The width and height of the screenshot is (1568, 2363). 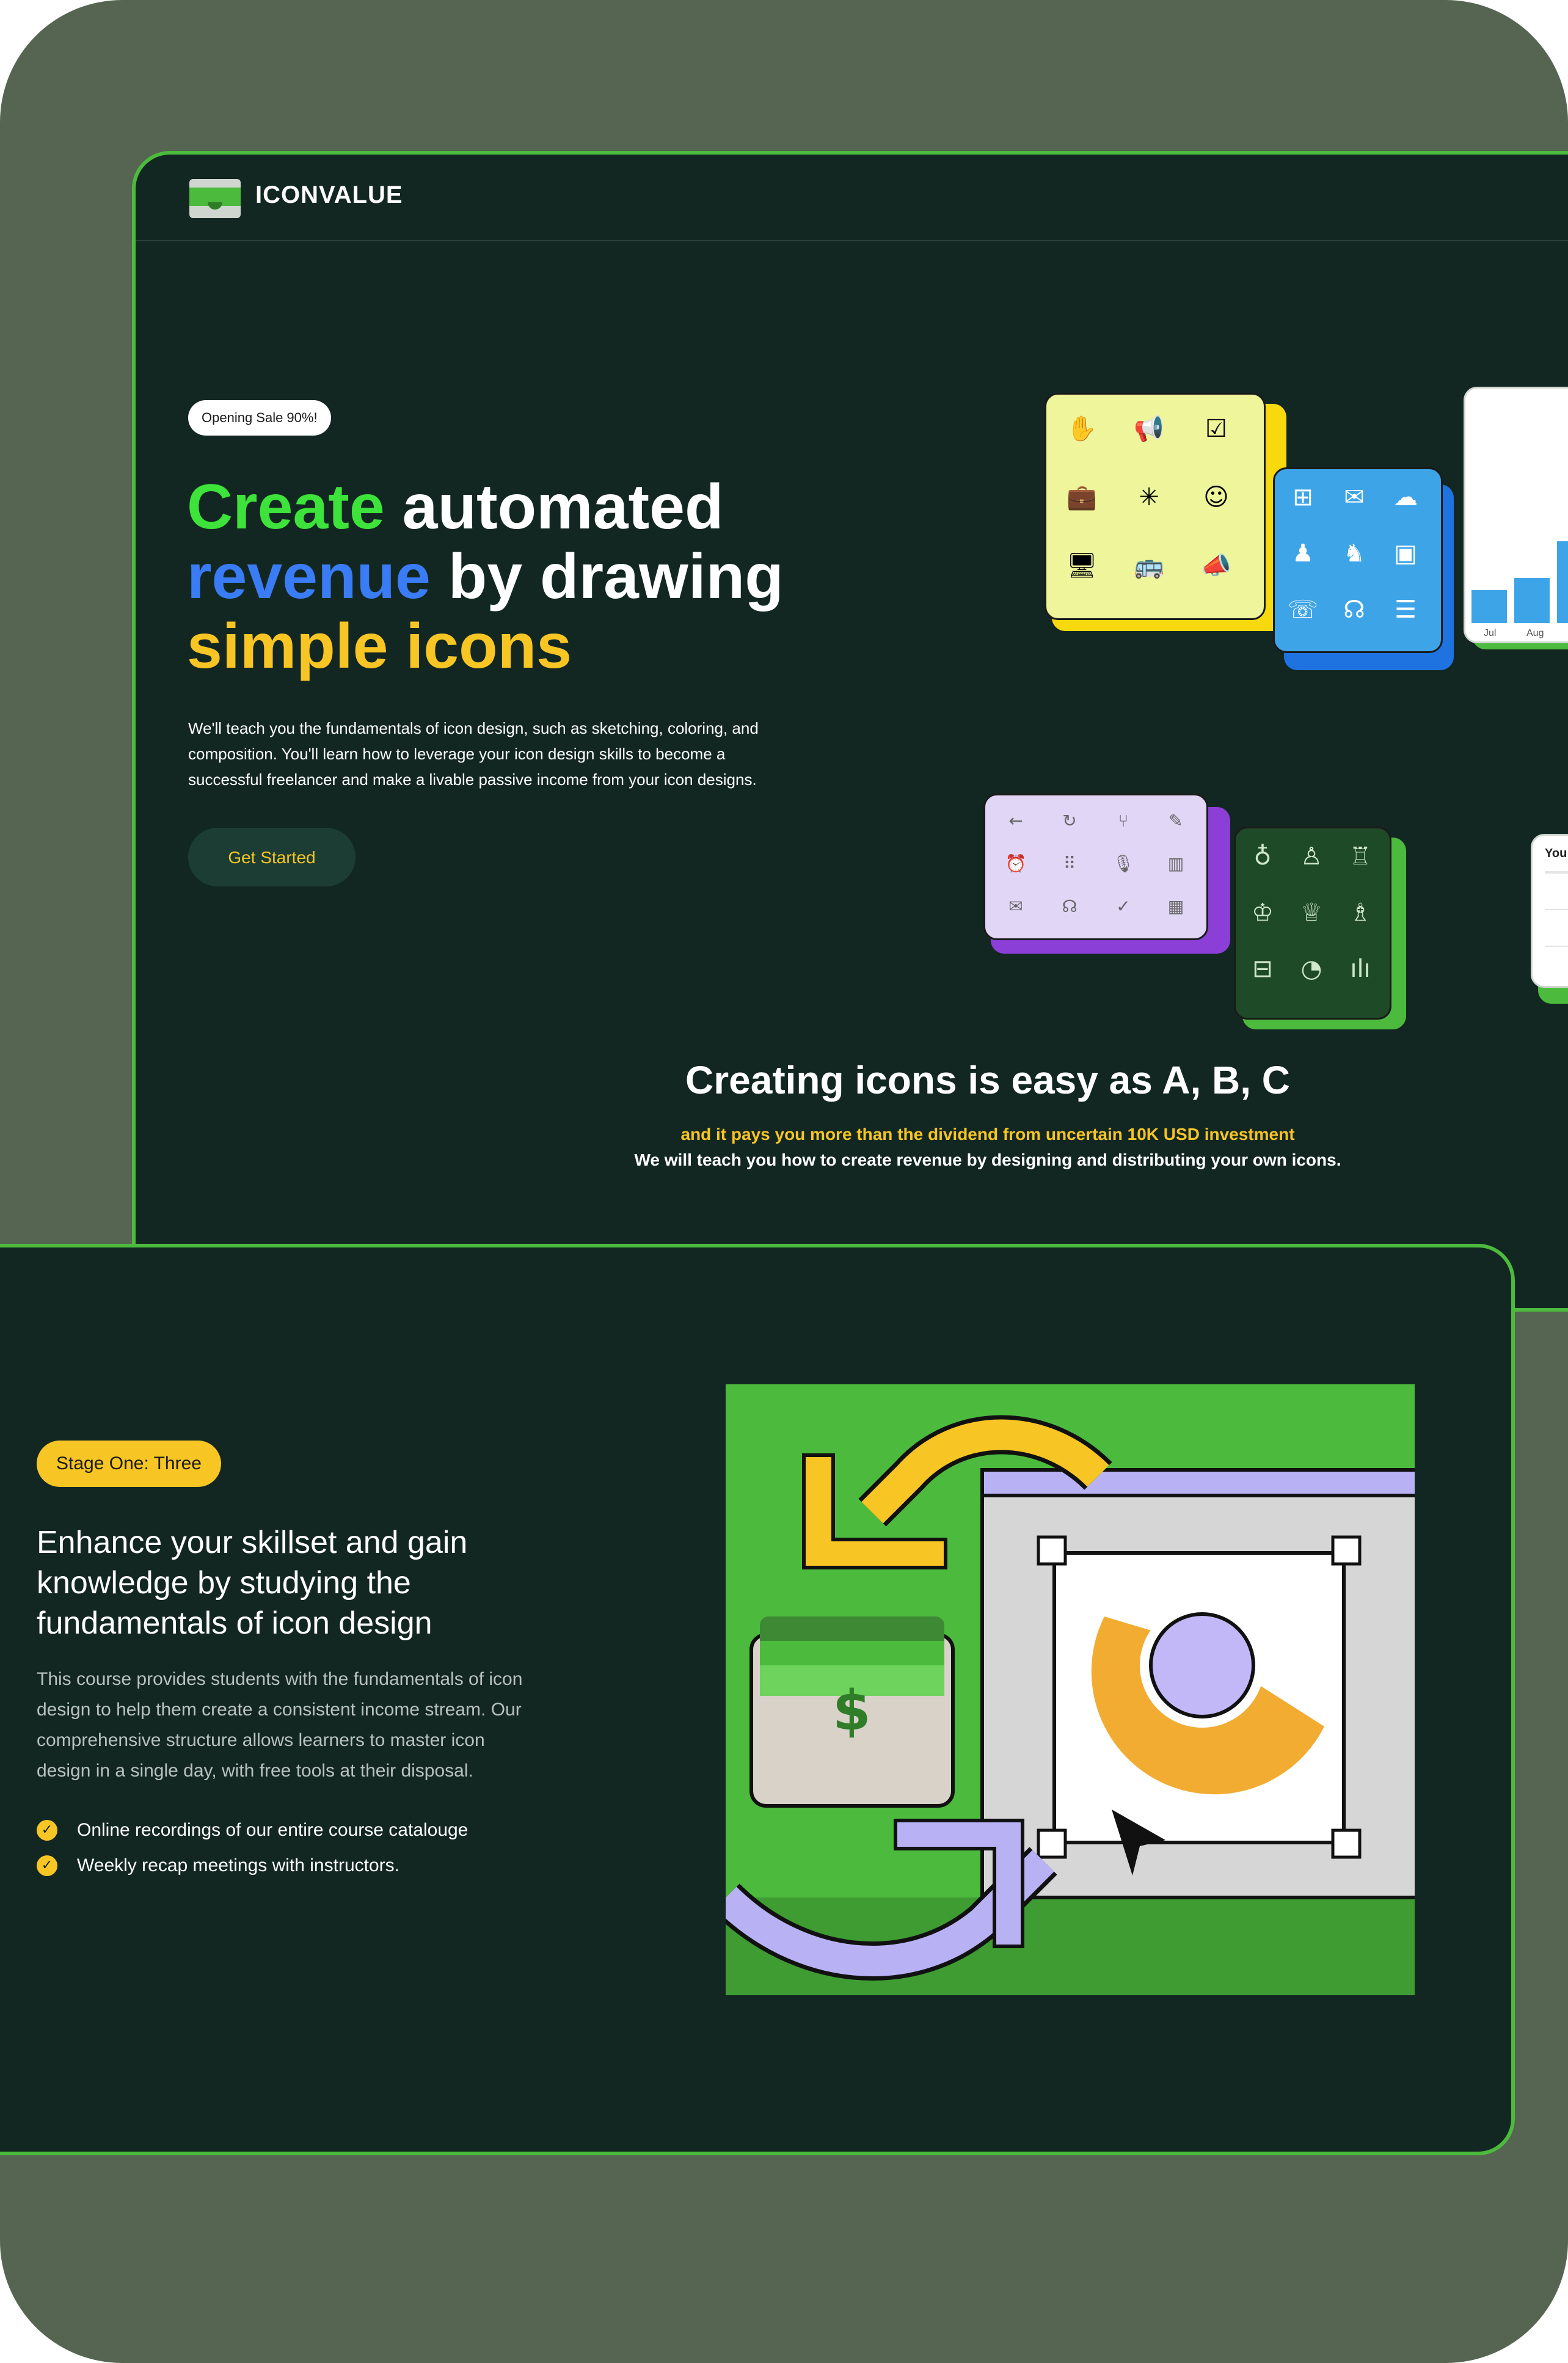 What do you see at coordinates (1175, 863) in the screenshot?
I see `stats-icon: ▥` at bounding box center [1175, 863].